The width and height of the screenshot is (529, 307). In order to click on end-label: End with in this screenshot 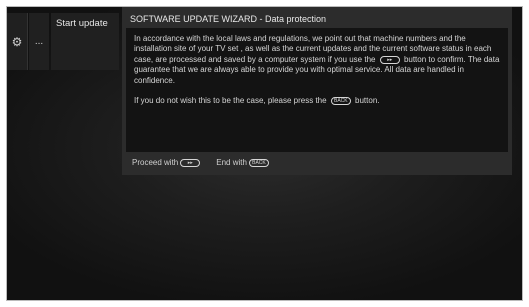, I will do `click(231, 162)`.